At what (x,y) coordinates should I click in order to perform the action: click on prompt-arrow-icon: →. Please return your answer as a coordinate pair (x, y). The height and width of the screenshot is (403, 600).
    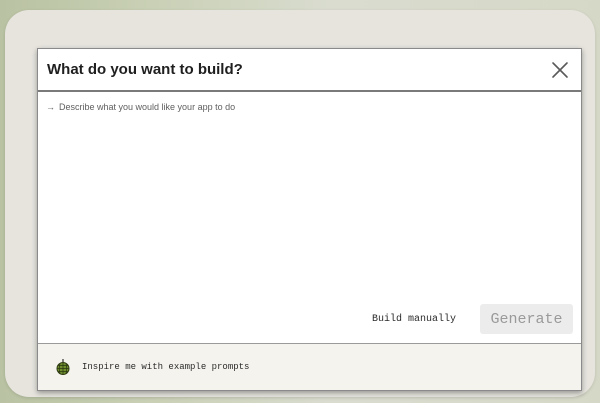
    Looking at the image, I should click on (50, 107).